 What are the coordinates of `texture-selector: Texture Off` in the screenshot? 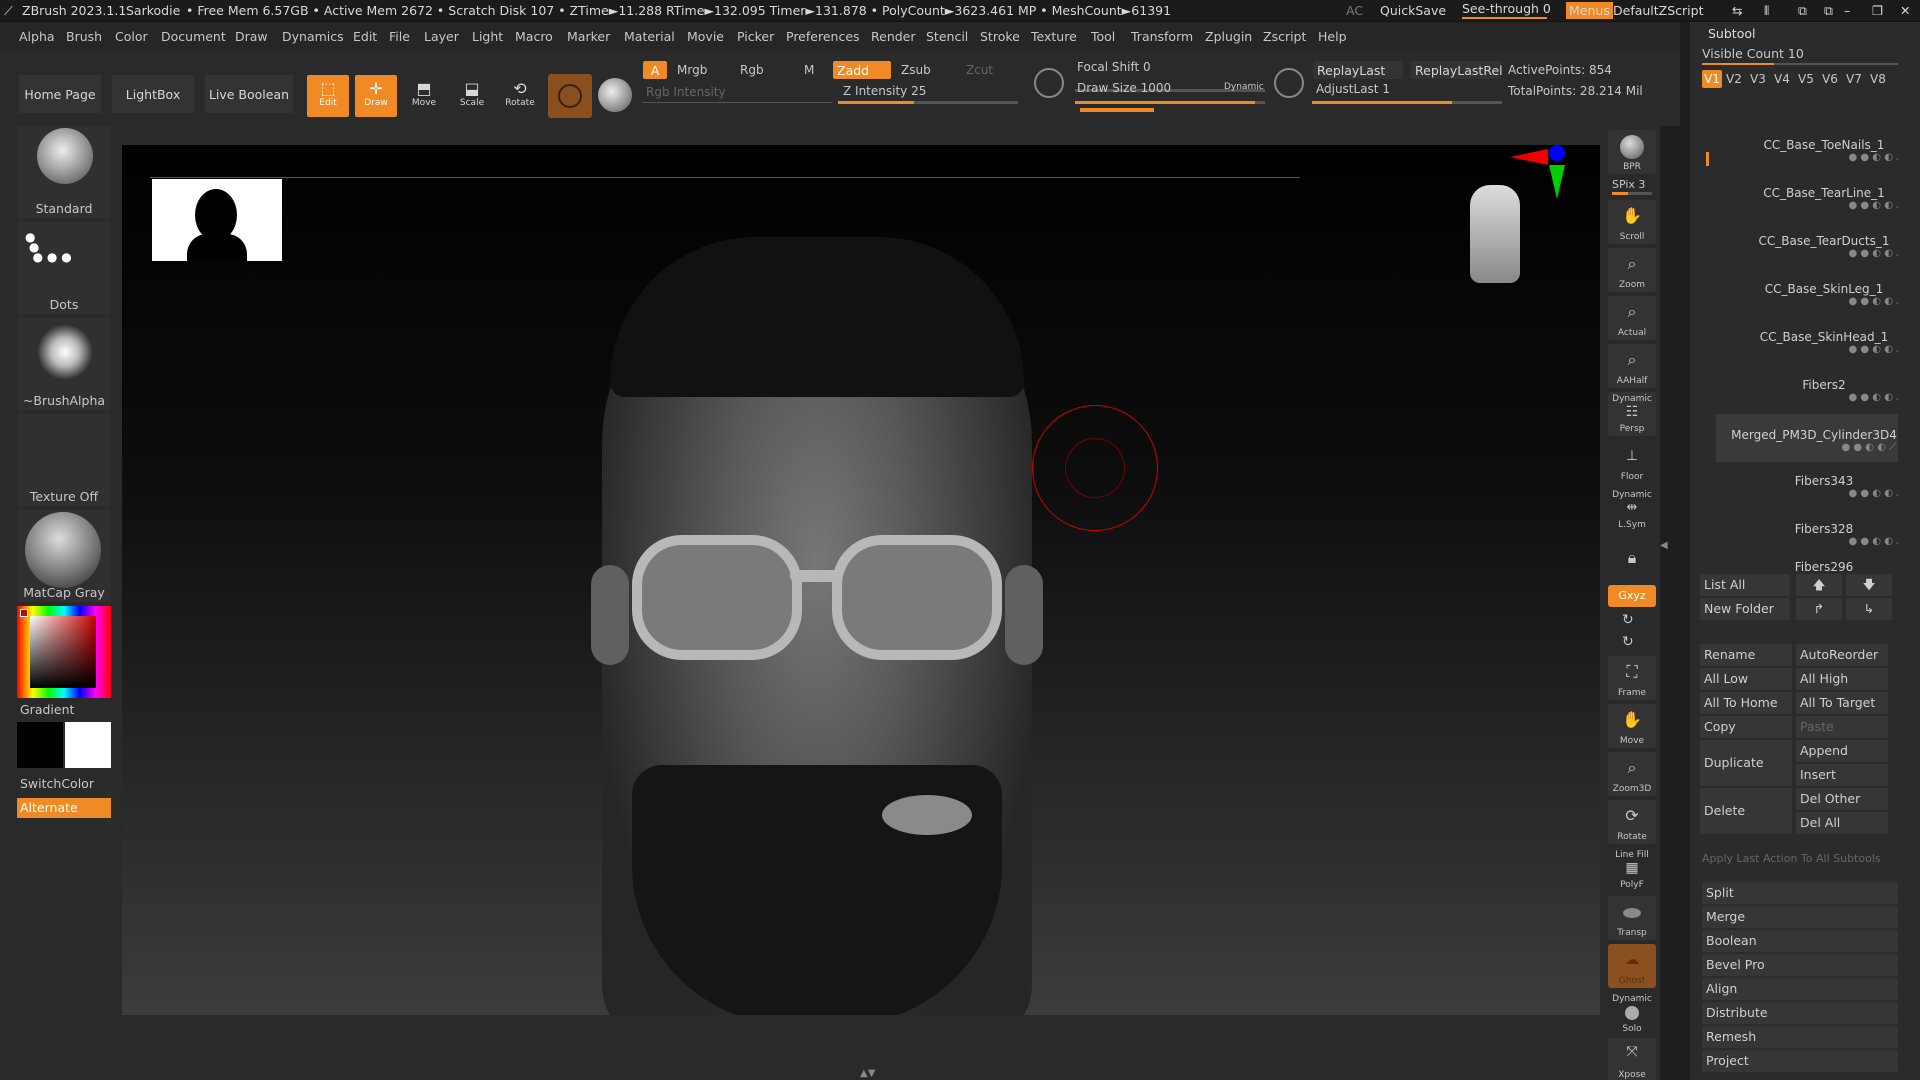 It's located at (64, 460).